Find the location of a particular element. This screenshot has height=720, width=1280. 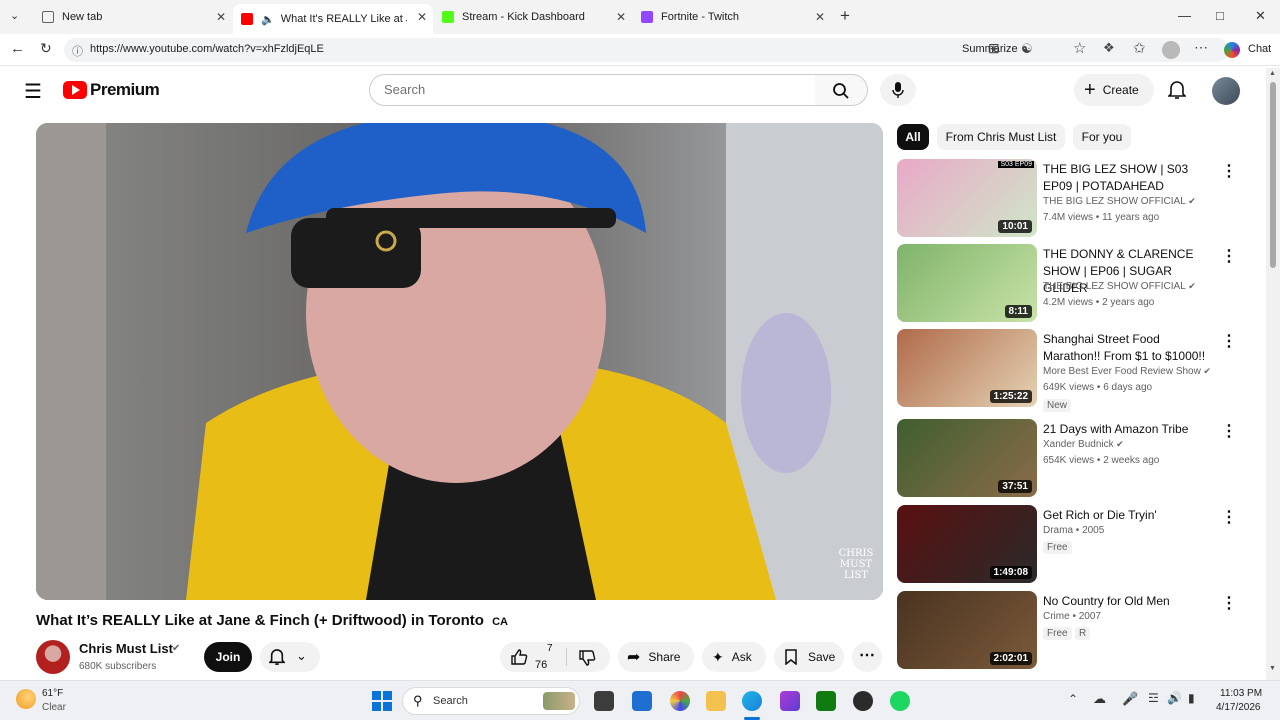

tab-twitch: Fortnite - Twitch ✕ is located at coordinates (732, 17).